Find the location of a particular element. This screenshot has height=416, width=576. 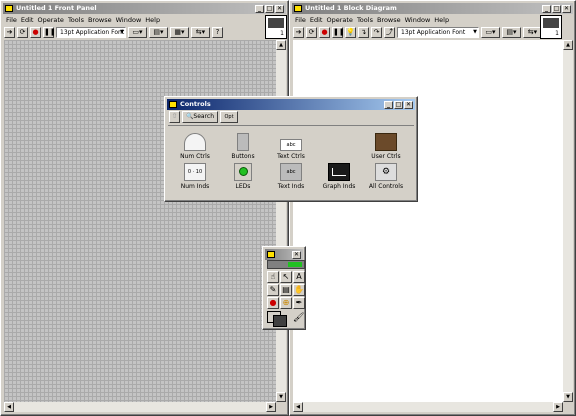

paintbrush-icon: 🖌 is located at coordinates (299, 318).